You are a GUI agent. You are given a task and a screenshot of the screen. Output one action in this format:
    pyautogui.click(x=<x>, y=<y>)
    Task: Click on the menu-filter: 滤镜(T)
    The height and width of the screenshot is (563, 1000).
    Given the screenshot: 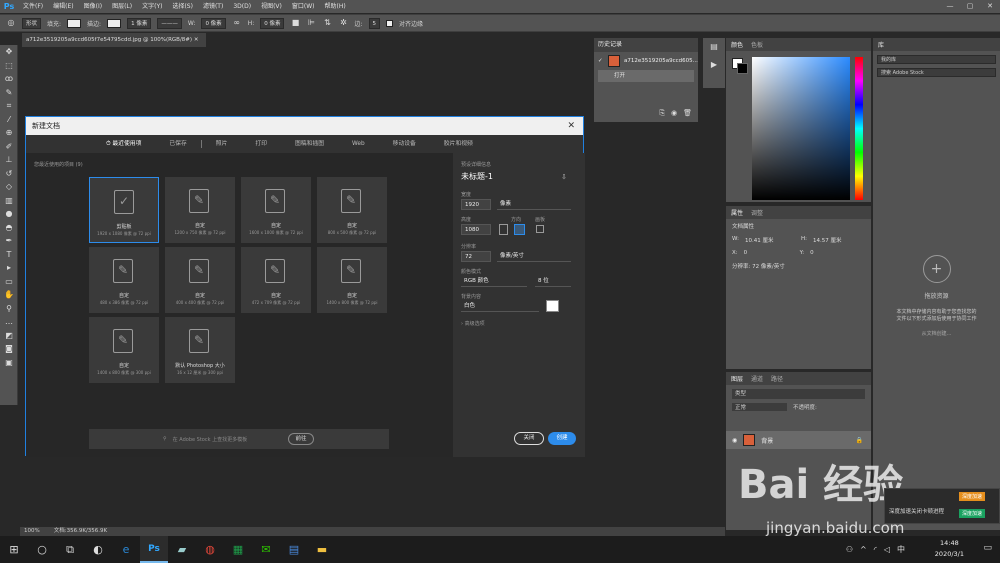 What is the action you would take?
    pyautogui.click(x=213, y=6)
    